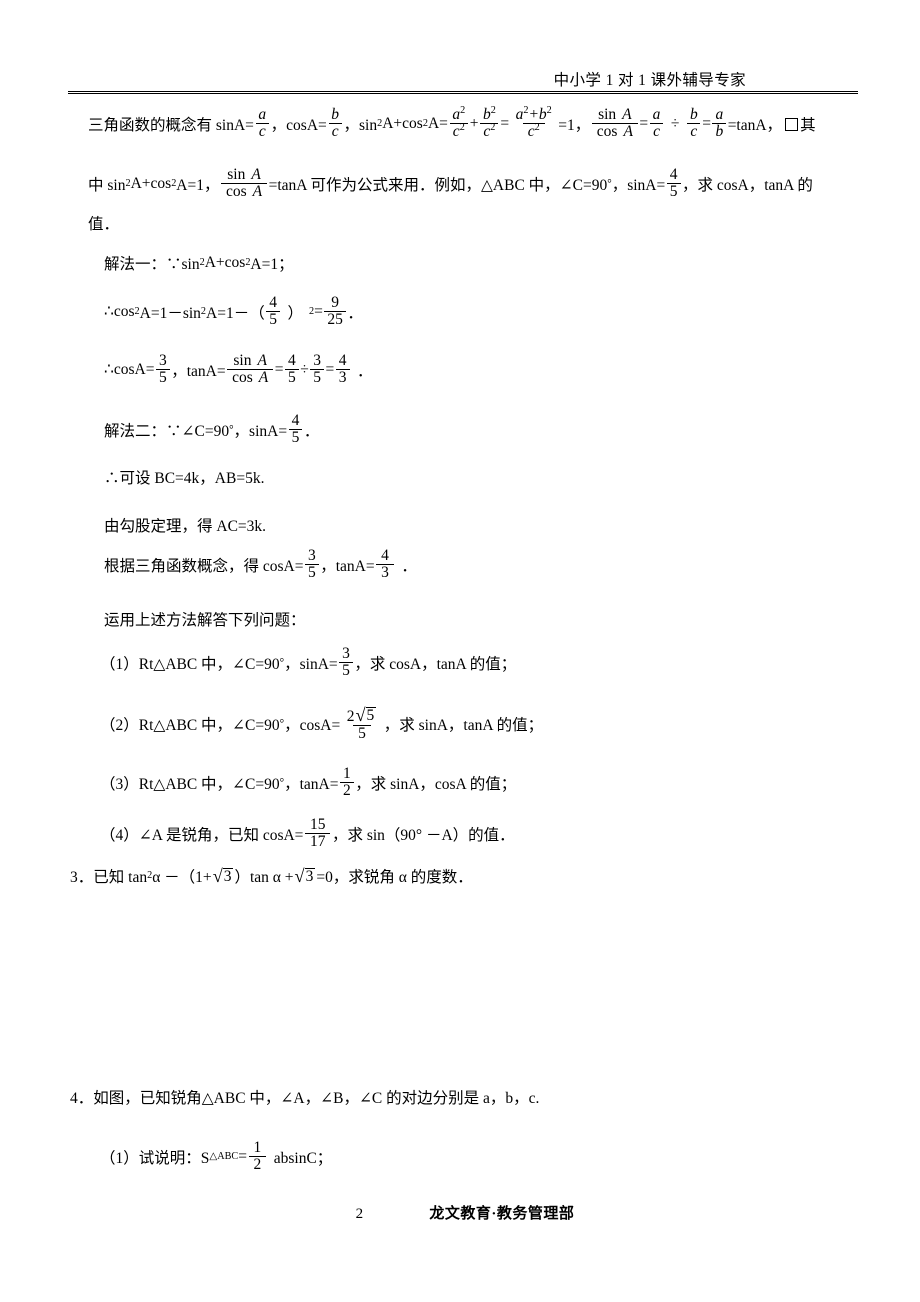 The image size is (920, 1302). Describe the element at coordinates (279, 369) in the screenshot. I see `s1l3-eq: =` at that location.